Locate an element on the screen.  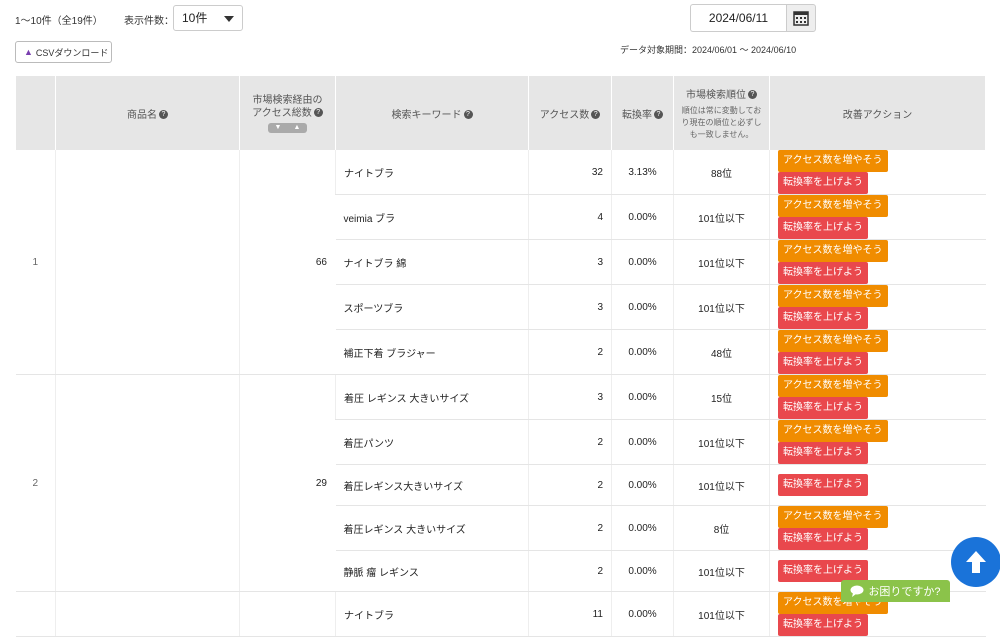
keyword-cell: 静脈 瘤 レギンス is located at coordinates (432, 571).